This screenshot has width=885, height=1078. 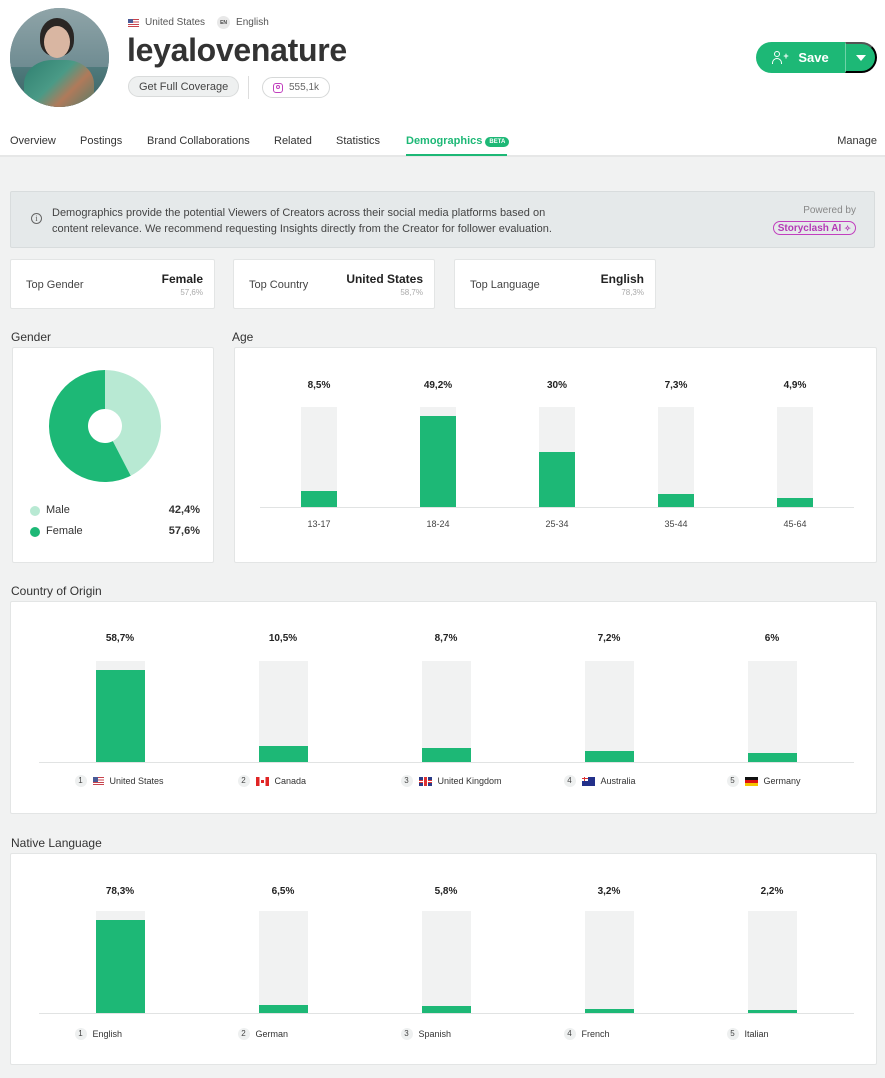 I want to click on category-name: Canada, so click(x=290, y=781).